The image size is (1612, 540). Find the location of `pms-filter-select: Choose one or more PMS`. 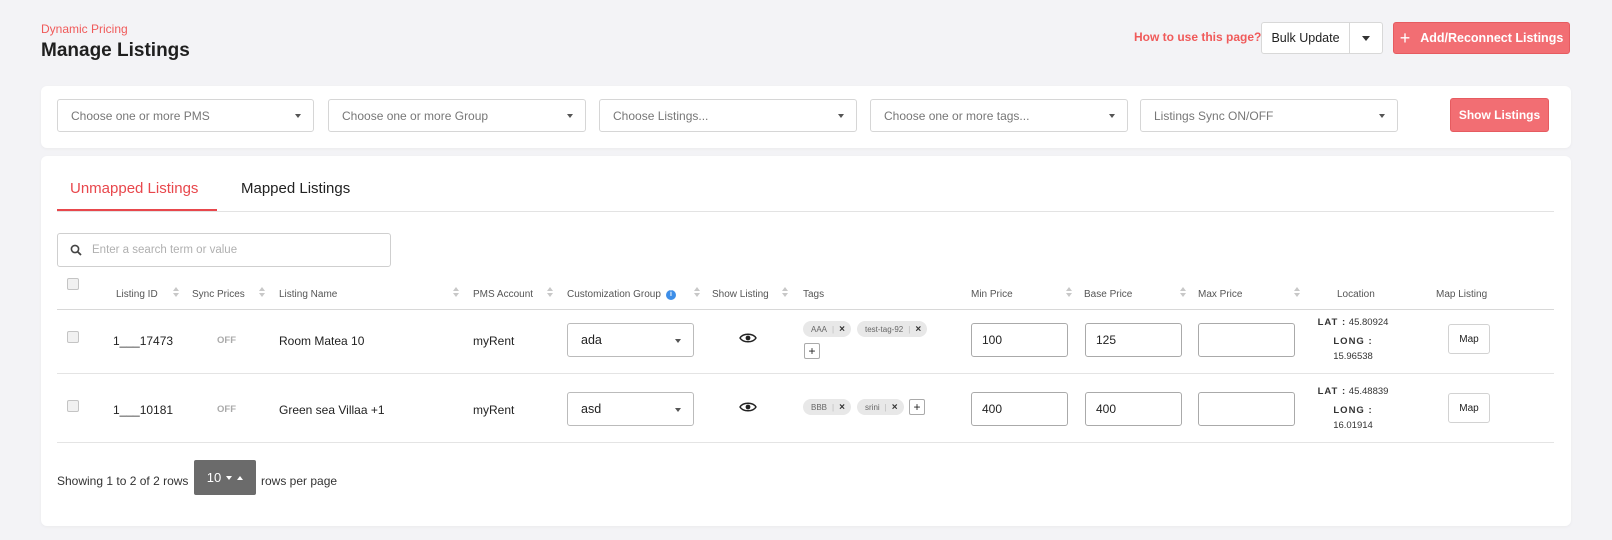

pms-filter-select: Choose one or more PMS is located at coordinates (185, 115).